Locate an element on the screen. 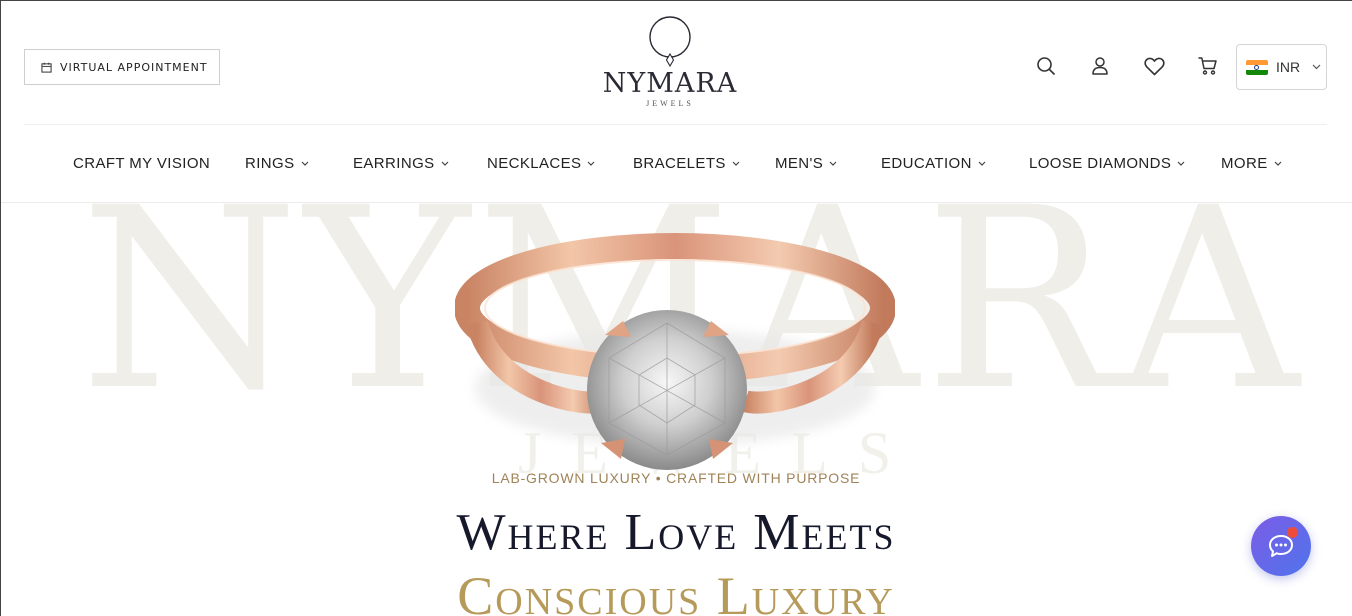  virtual-appointment-label: VIRTUAL APPOINTMENT is located at coordinates (134, 67).